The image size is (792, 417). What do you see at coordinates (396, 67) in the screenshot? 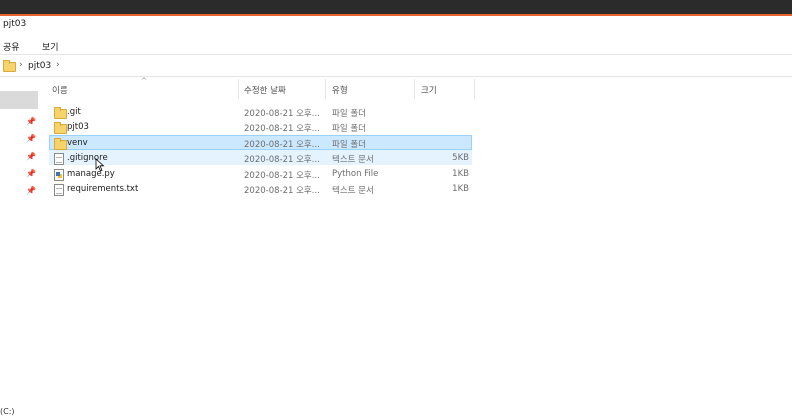
I see `address-bar: › pjt03 ›` at bounding box center [396, 67].